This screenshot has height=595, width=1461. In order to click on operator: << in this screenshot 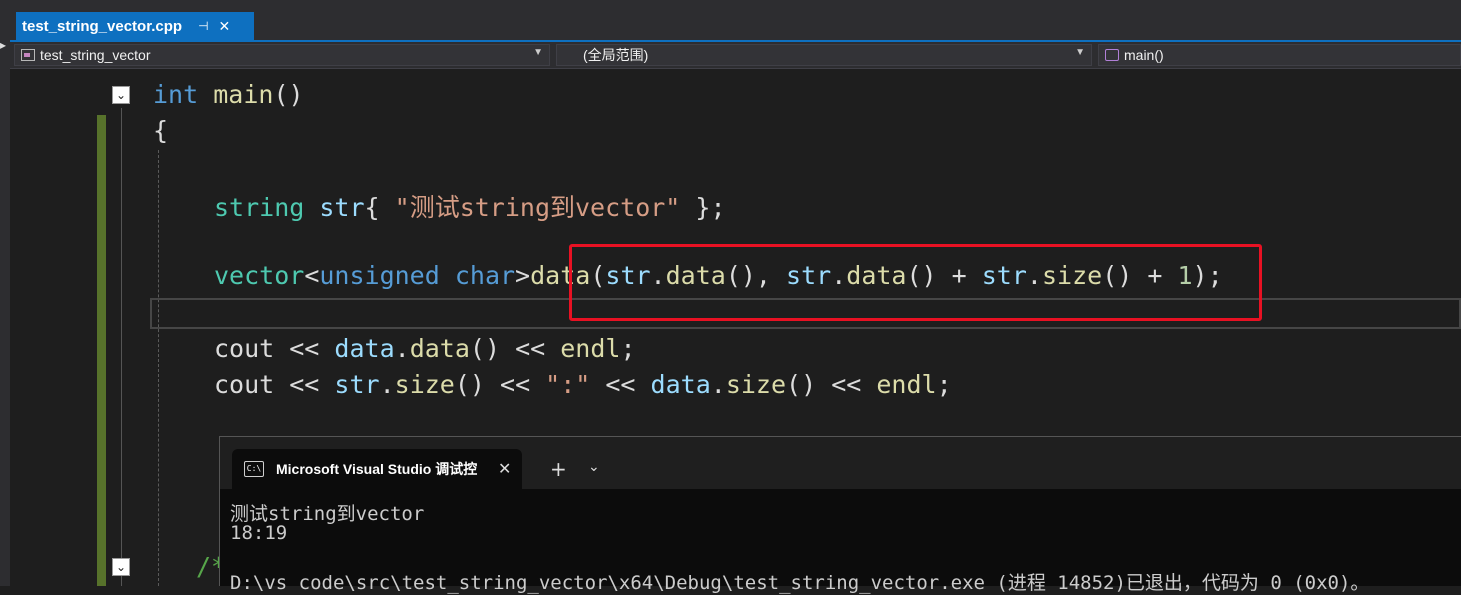, I will do `click(620, 384)`.